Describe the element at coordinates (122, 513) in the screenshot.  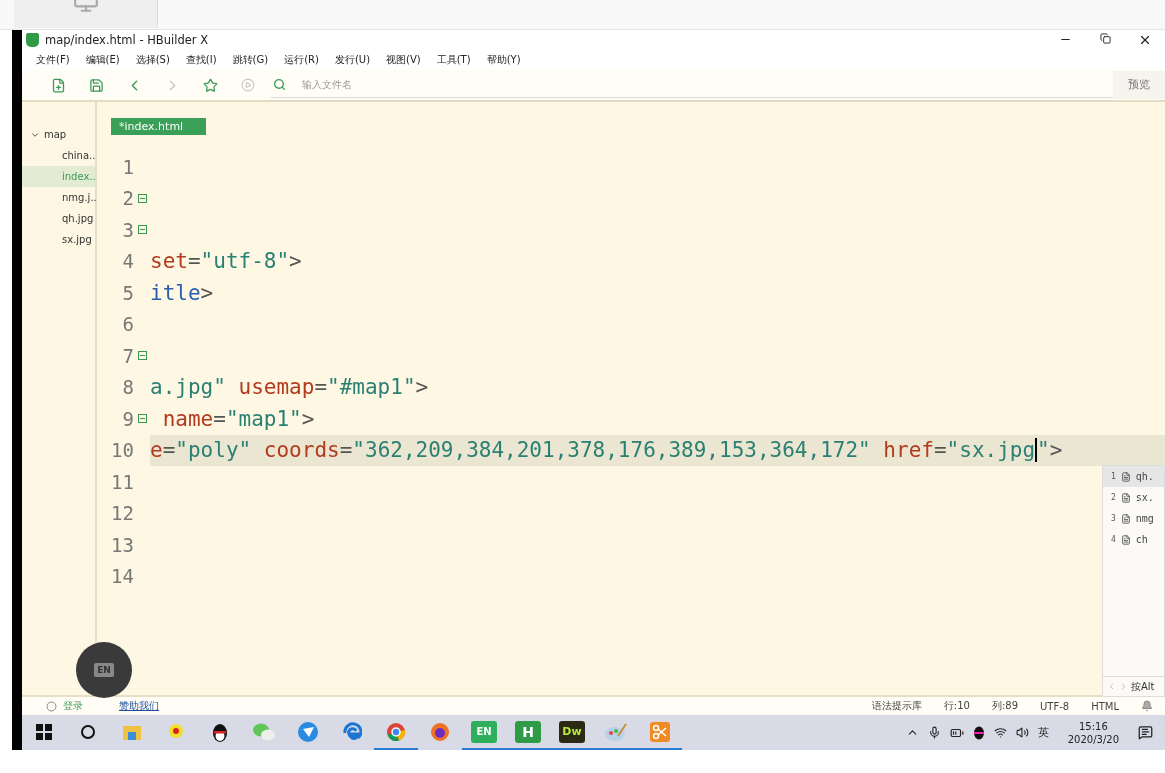
I see `line-number: 12` at that location.